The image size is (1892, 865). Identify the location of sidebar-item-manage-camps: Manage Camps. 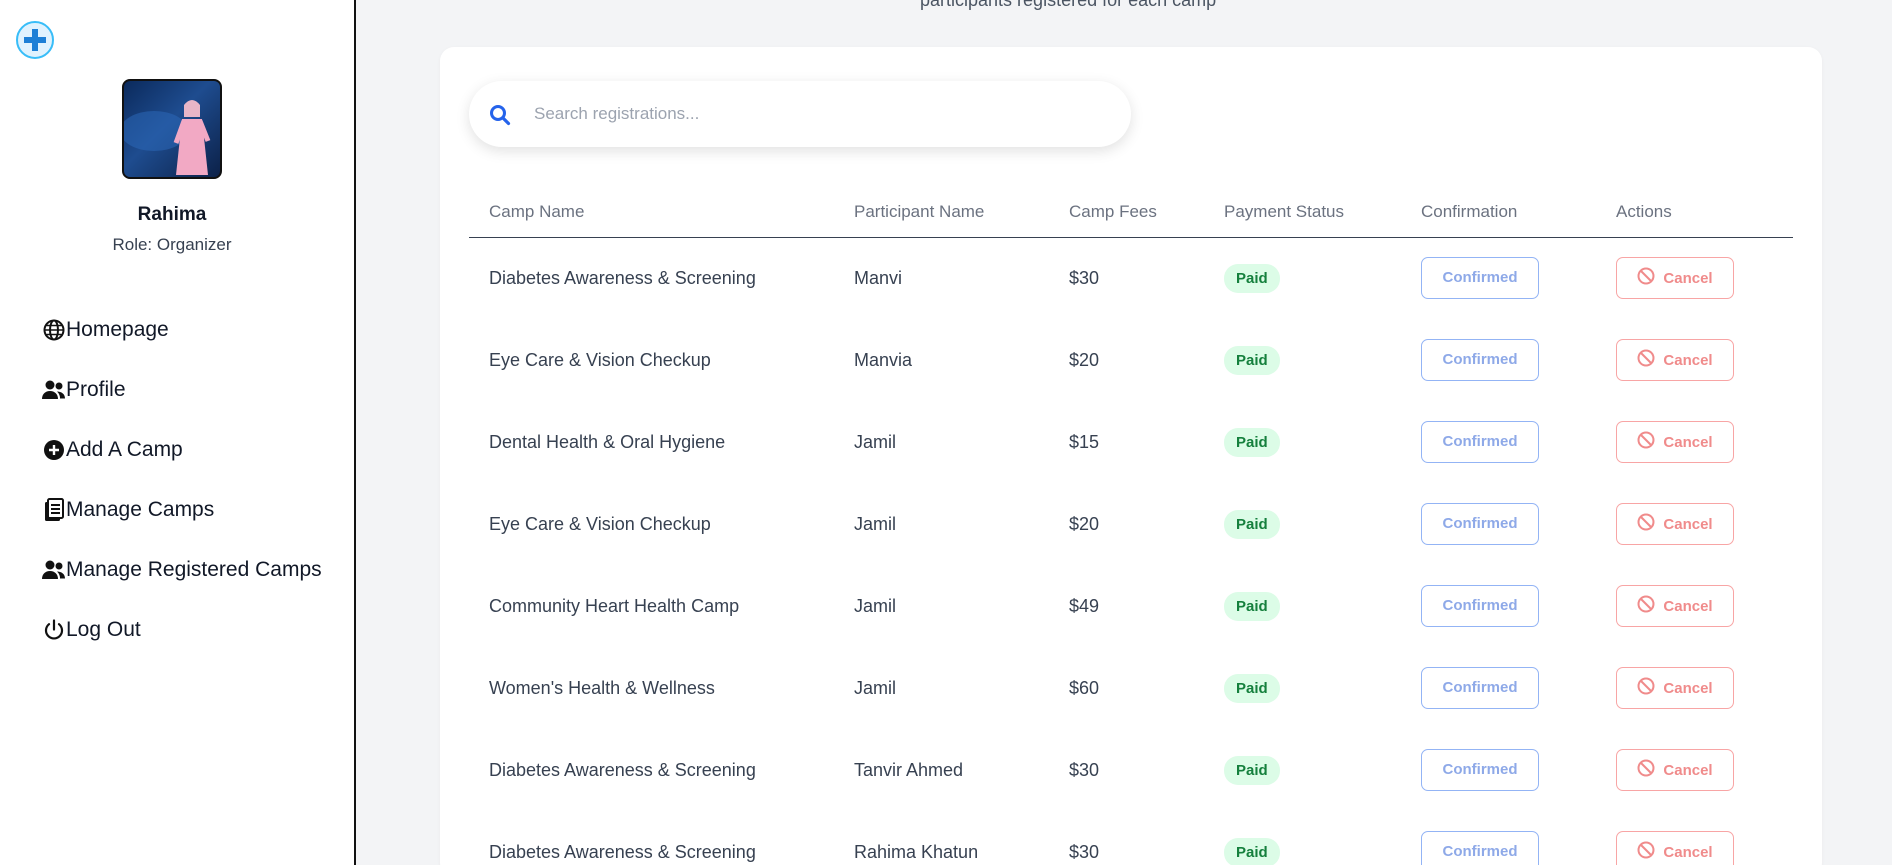
(182, 510).